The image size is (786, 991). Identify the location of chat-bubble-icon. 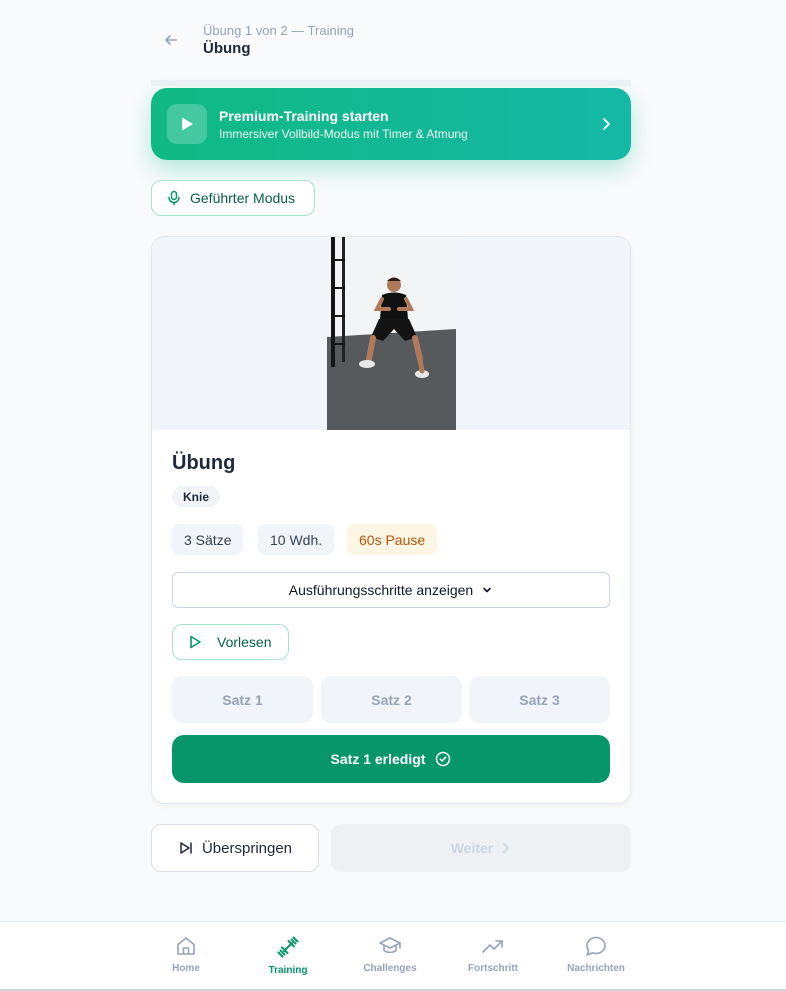
(596, 946).